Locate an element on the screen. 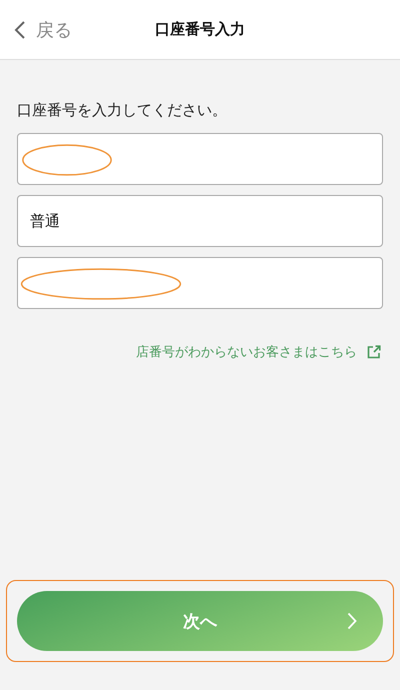  back-button: 戻る is located at coordinates (43, 30).